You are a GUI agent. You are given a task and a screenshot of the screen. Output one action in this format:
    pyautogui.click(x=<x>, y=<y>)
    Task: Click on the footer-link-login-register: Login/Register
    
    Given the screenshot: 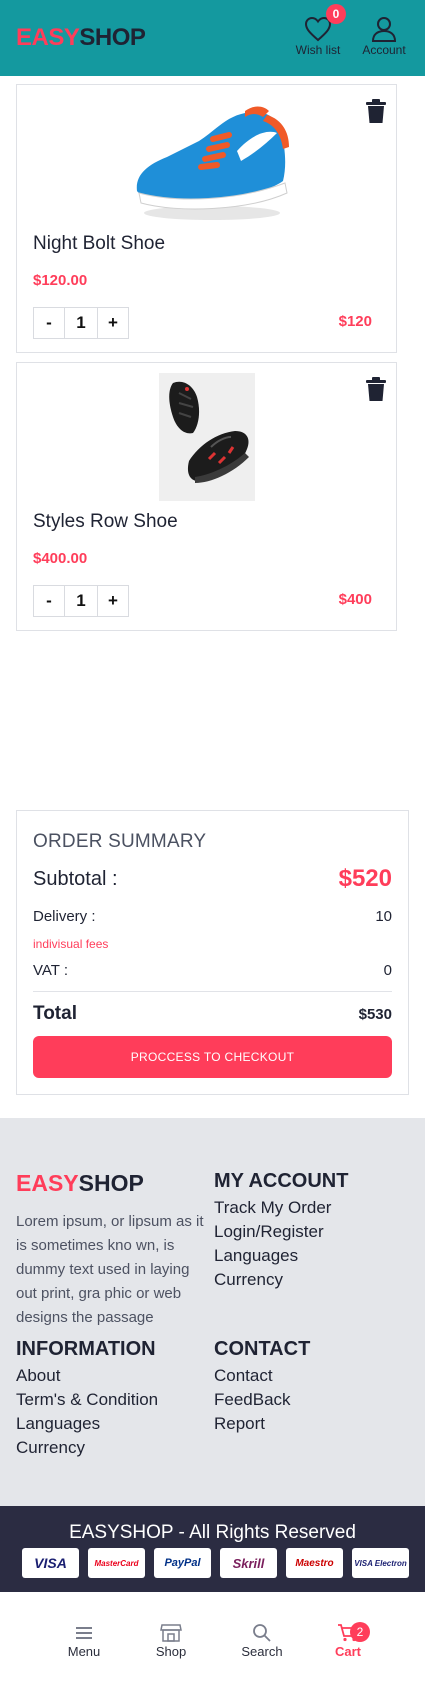 What is the action you would take?
    pyautogui.click(x=272, y=1232)
    